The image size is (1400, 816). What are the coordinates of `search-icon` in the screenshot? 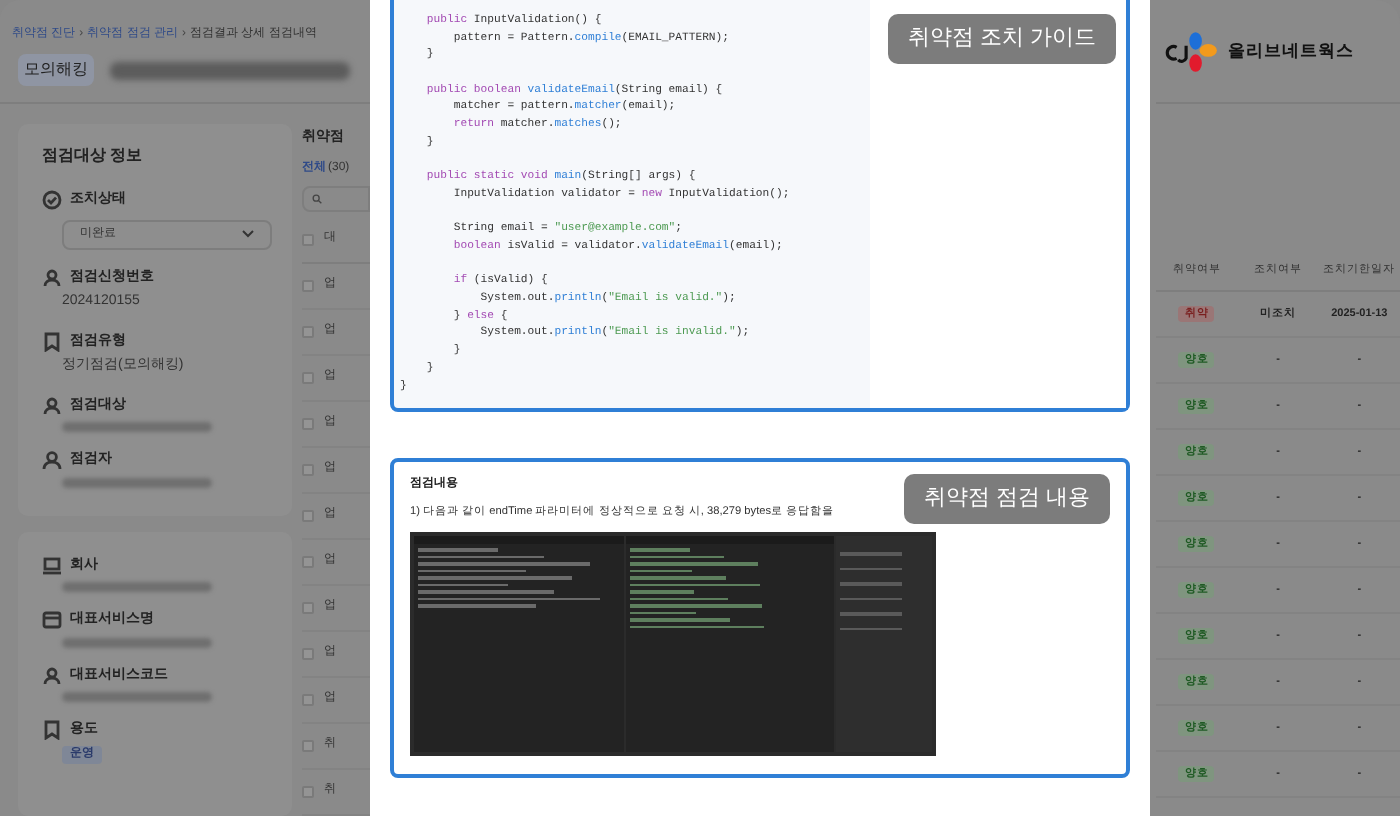 It's located at (317, 198).